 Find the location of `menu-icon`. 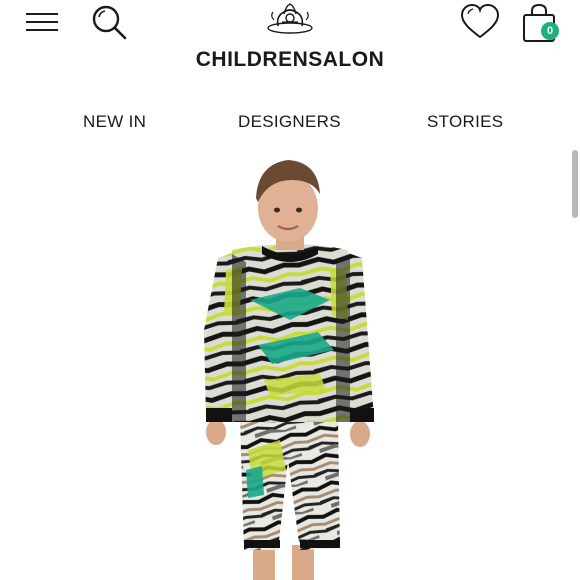

menu-icon is located at coordinates (42, 22).